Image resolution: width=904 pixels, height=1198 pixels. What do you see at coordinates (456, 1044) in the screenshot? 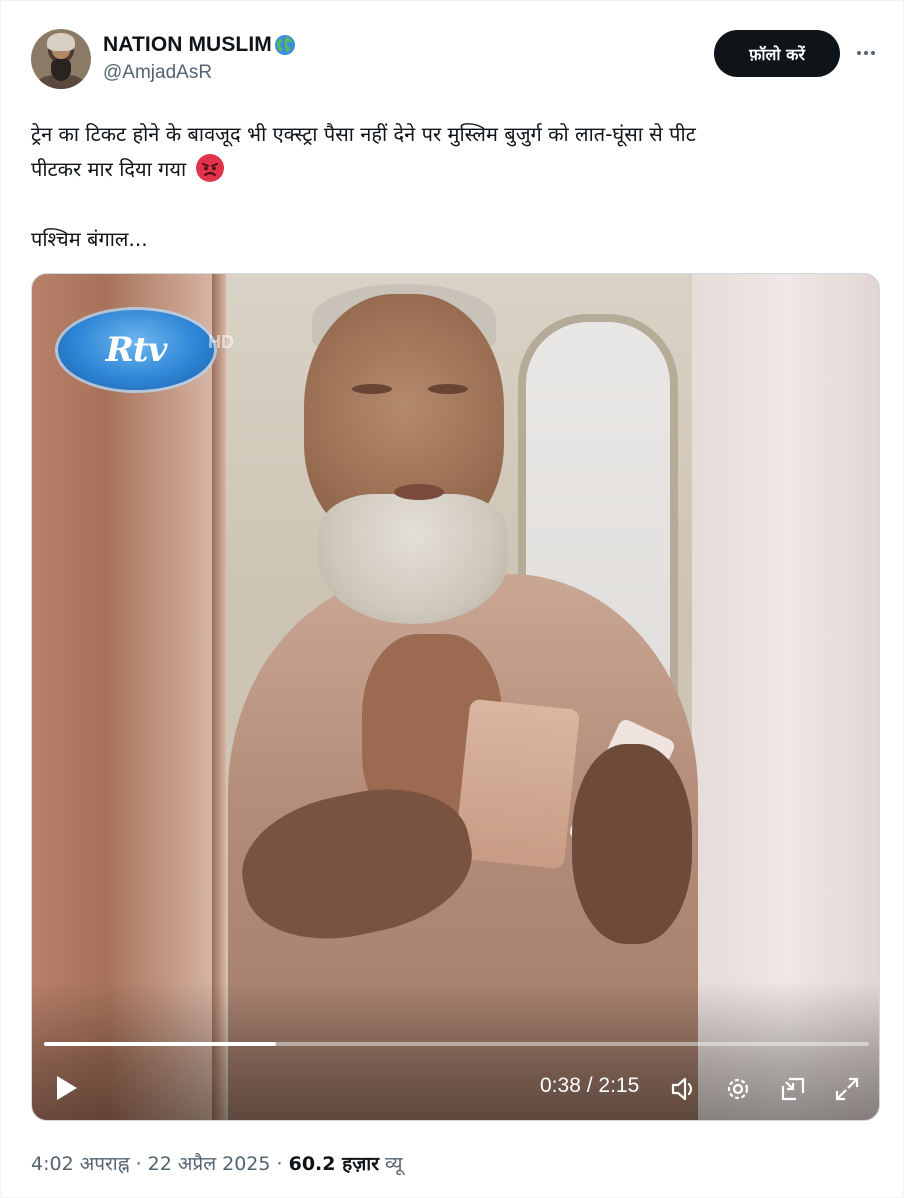
I see `video-progress-bar` at bounding box center [456, 1044].